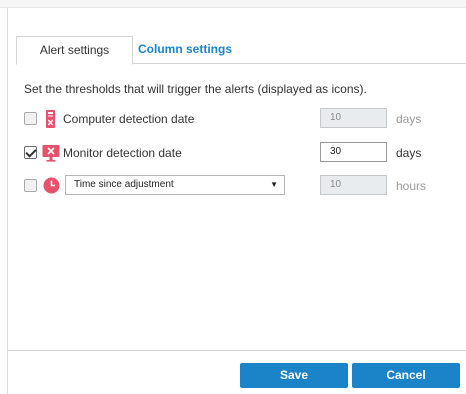 The width and height of the screenshot is (466, 394). I want to click on time-since-adjustment-threshold-input: 10, so click(353, 185).